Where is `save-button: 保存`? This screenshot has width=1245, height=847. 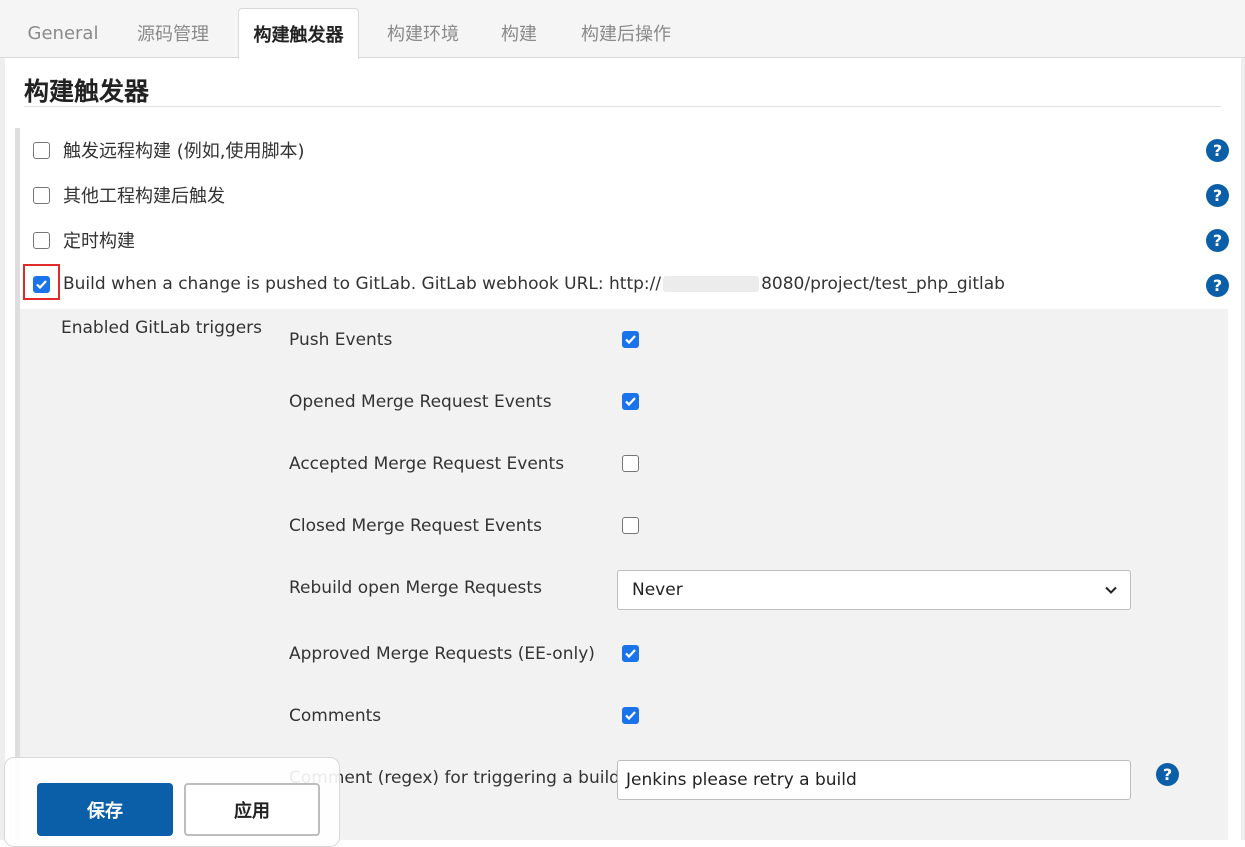
save-button: 保存 is located at coordinates (105, 809).